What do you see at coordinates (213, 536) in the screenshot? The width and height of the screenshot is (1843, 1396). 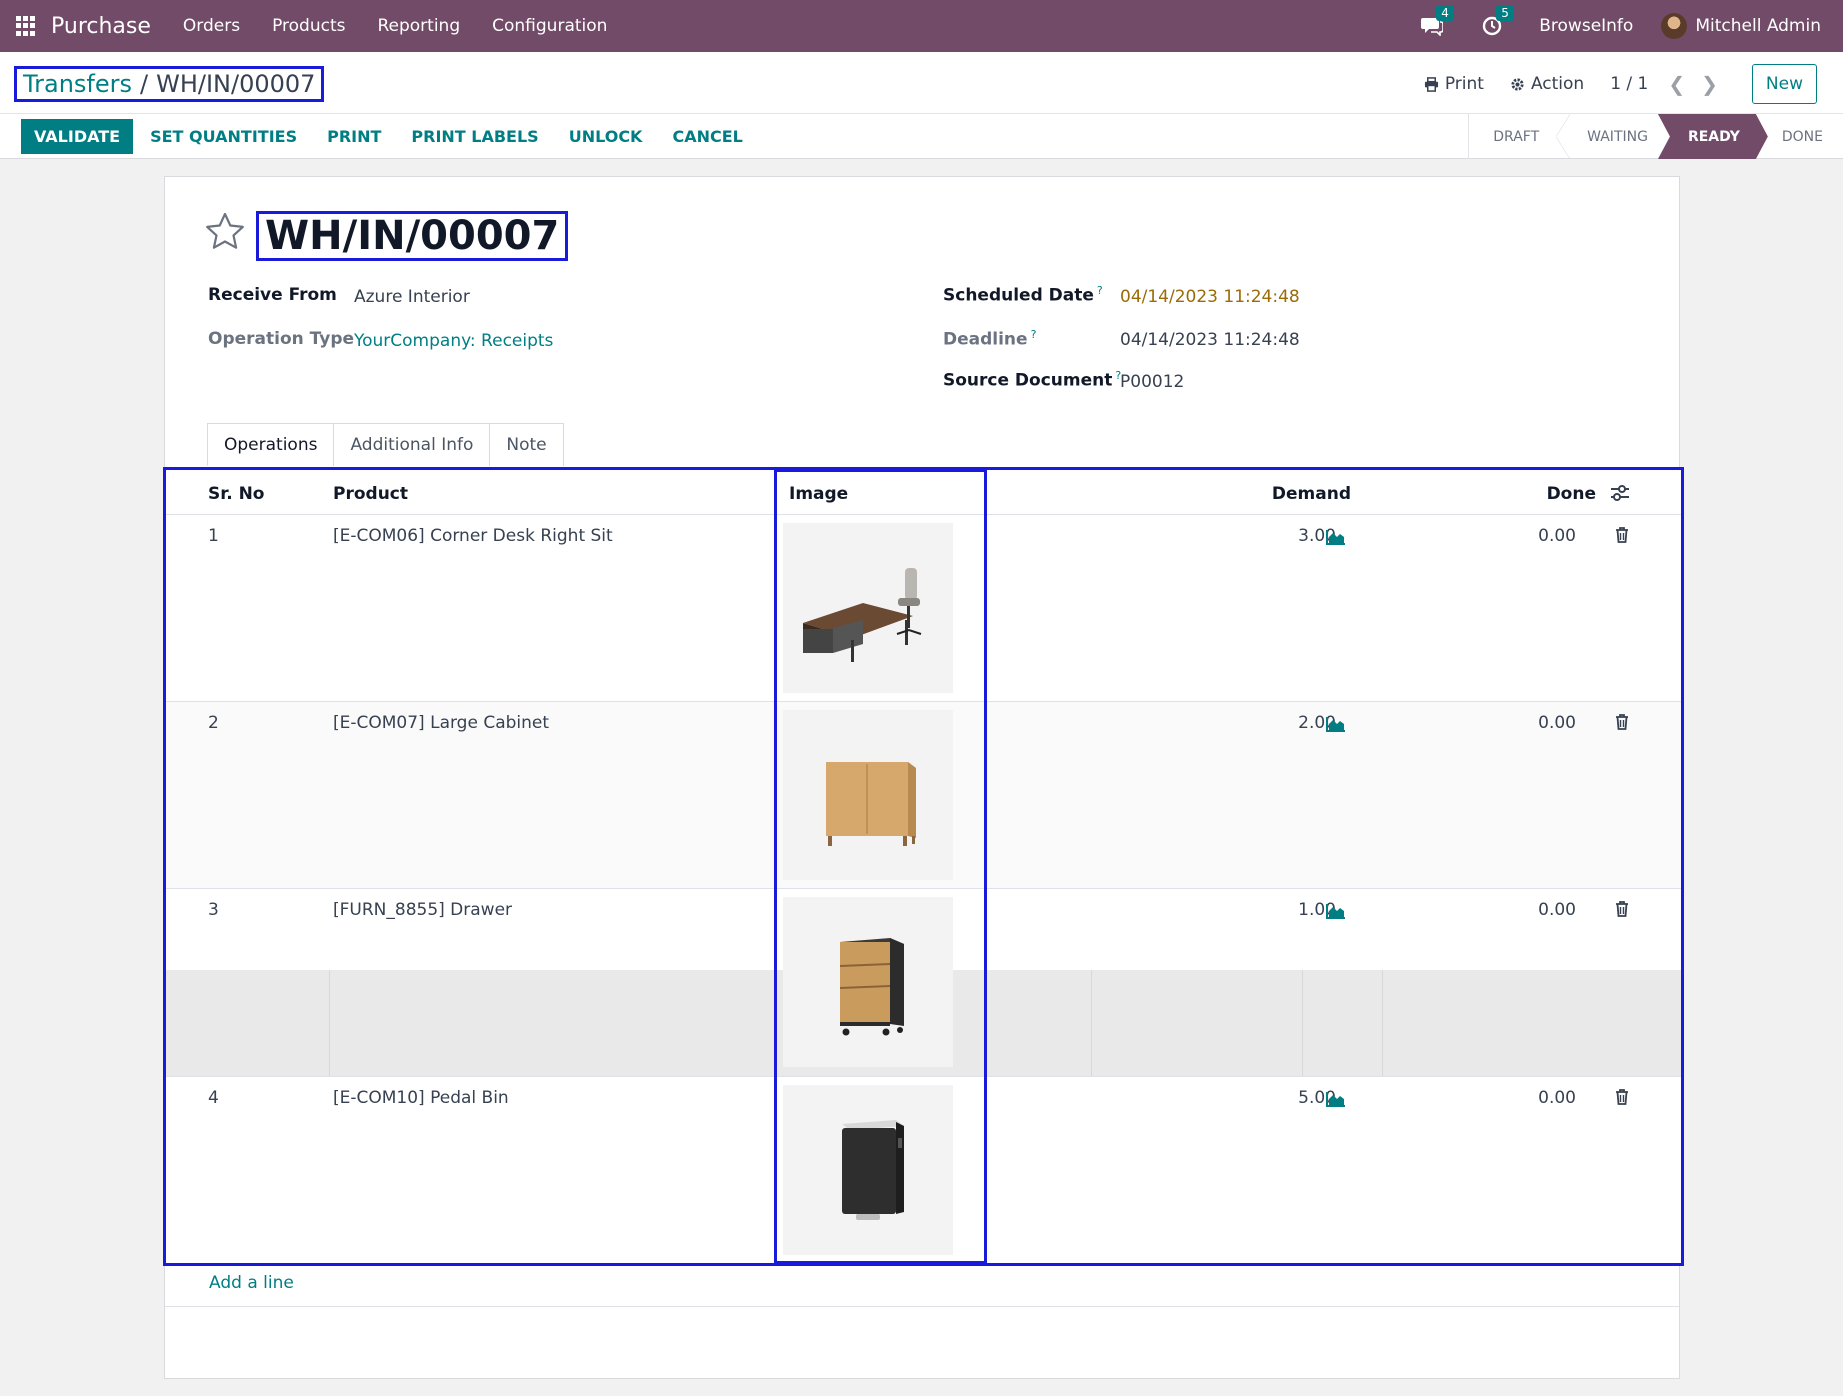 I see `row-sr-no: 1` at bounding box center [213, 536].